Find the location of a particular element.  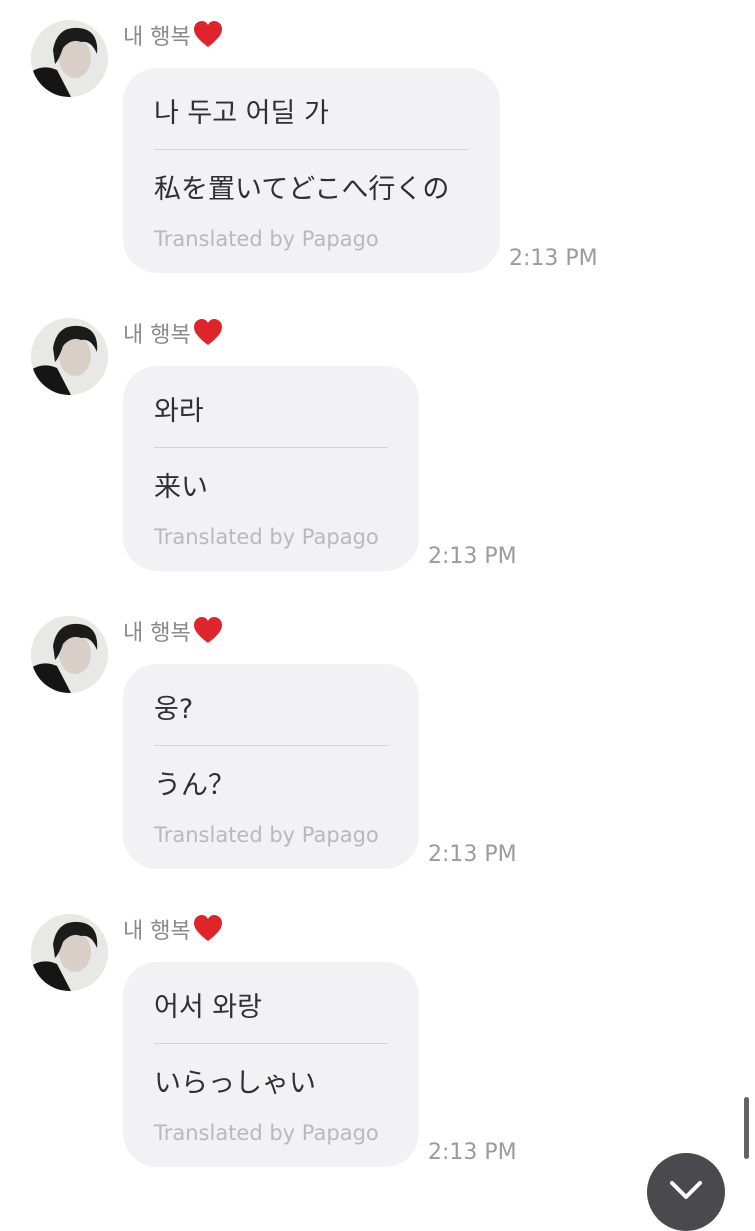

translated-text: うん？ is located at coordinates (194, 785).